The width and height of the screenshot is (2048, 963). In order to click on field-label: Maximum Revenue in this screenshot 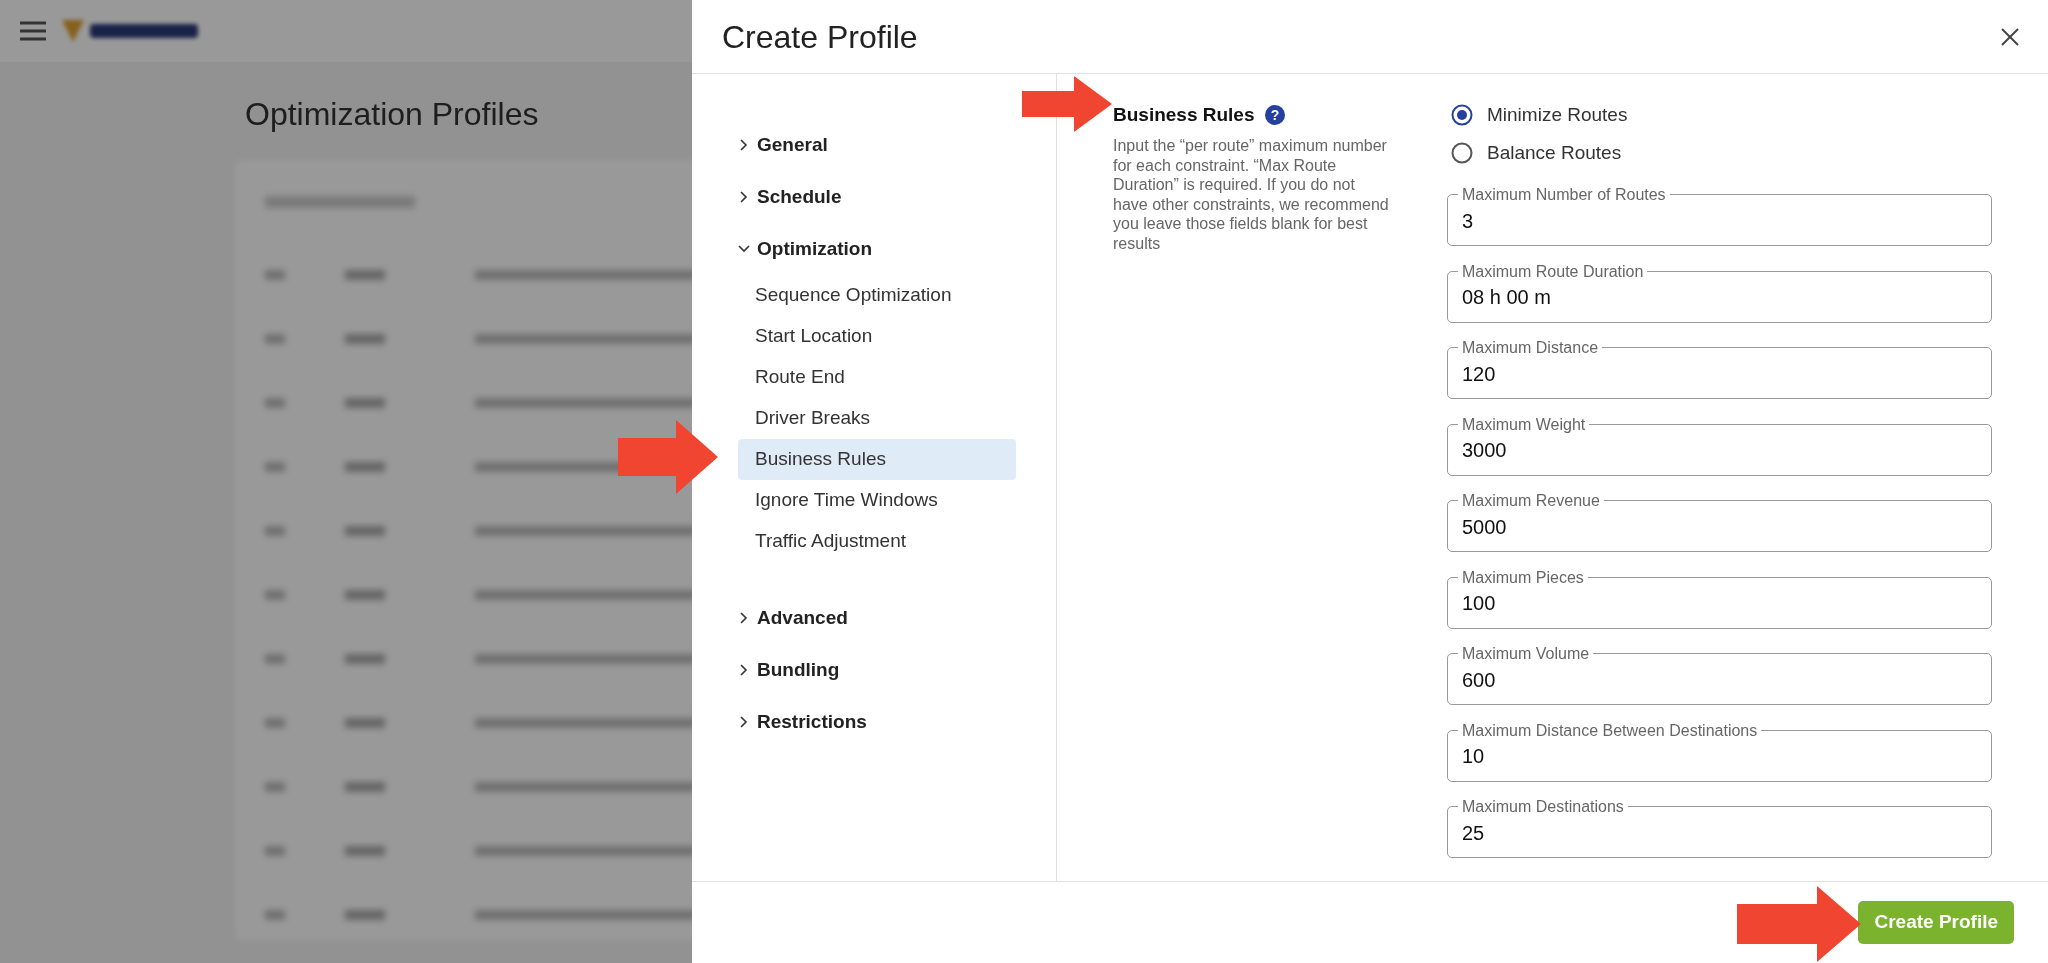, I will do `click(1531, 500)`.